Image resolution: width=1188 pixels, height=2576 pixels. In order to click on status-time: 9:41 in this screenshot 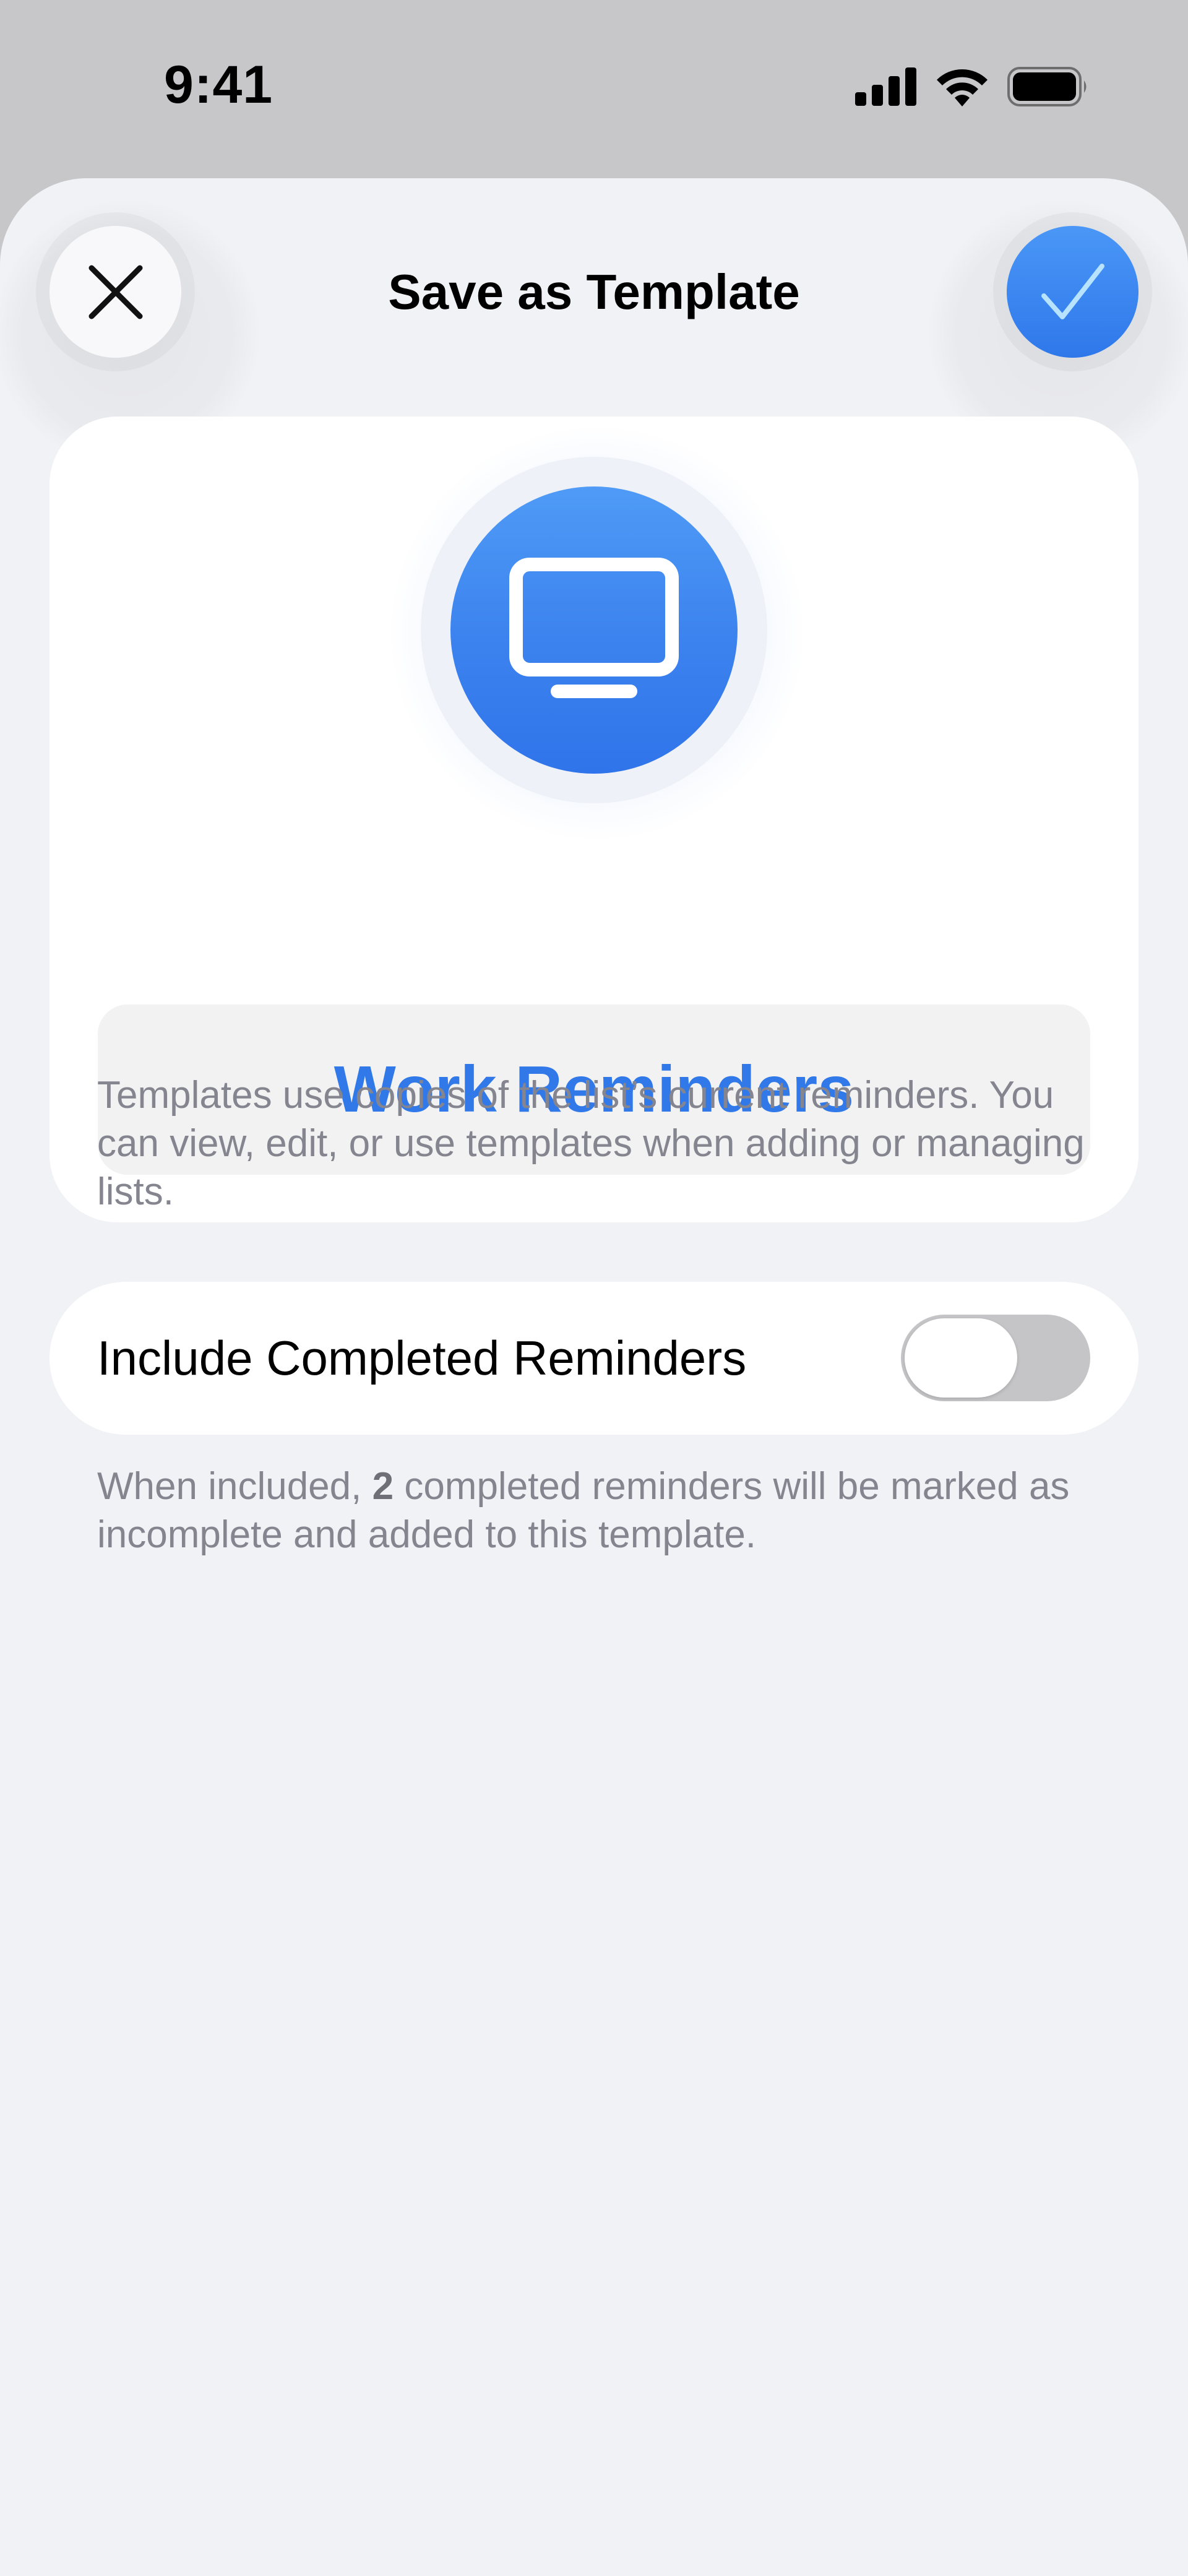, I will do `click(218, 85)`.